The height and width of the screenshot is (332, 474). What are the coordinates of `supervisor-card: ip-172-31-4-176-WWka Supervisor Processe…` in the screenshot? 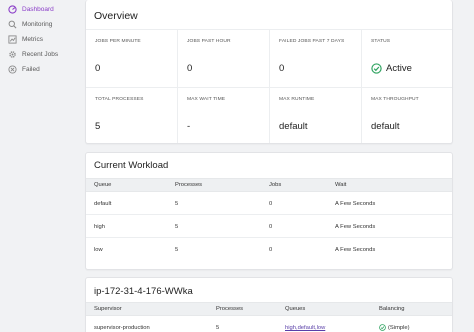 It's located at (269, 304).